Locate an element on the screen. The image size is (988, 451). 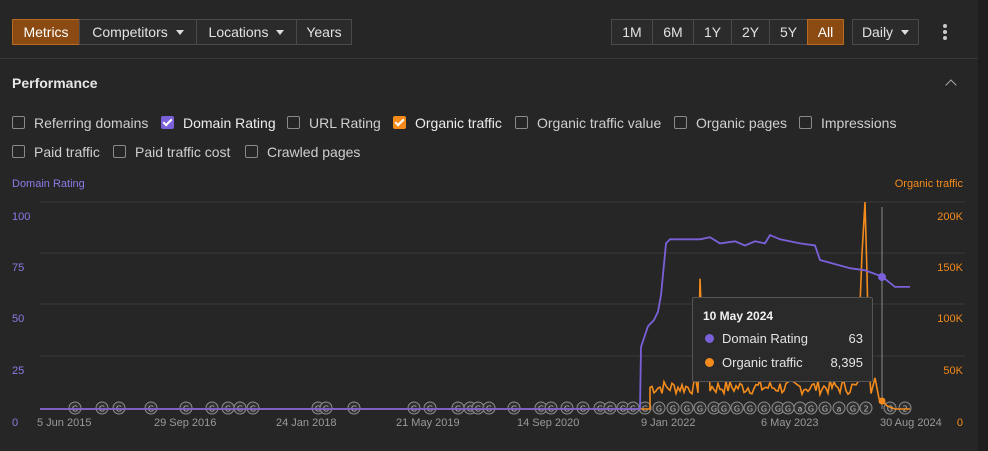
hover-point-domain-rating is located at coordinates (882, 277).